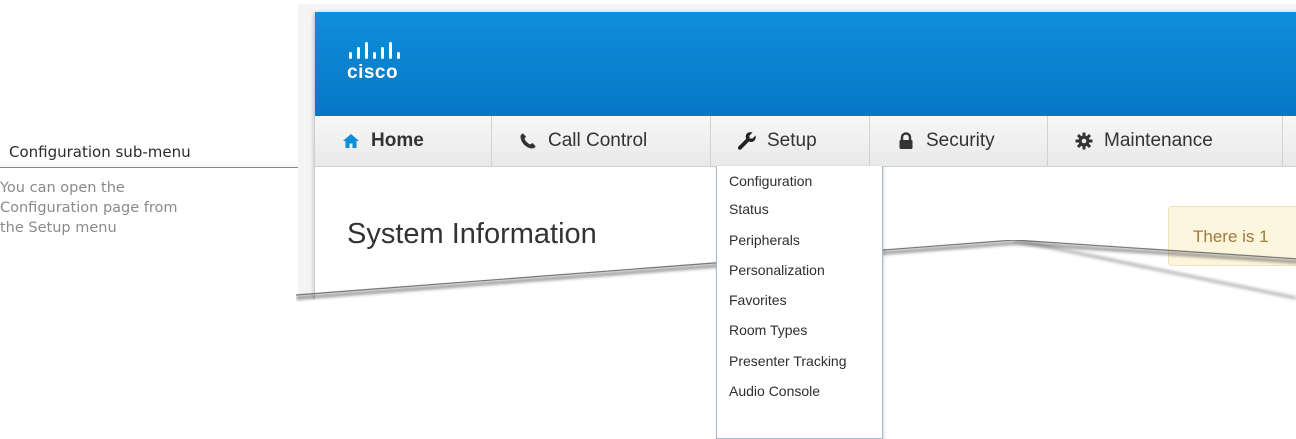 Image resolution: width=1296 pixels, height=439 pixels. Describe the element at coordinates (906, 141) in the screenshot. I see `lock-icon` at that location.